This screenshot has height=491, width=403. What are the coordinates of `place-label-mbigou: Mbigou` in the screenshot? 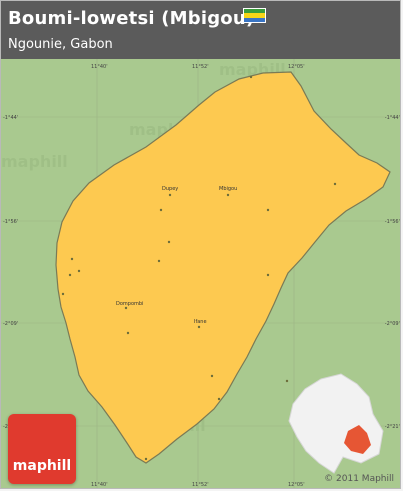 It's located at (228, 189).